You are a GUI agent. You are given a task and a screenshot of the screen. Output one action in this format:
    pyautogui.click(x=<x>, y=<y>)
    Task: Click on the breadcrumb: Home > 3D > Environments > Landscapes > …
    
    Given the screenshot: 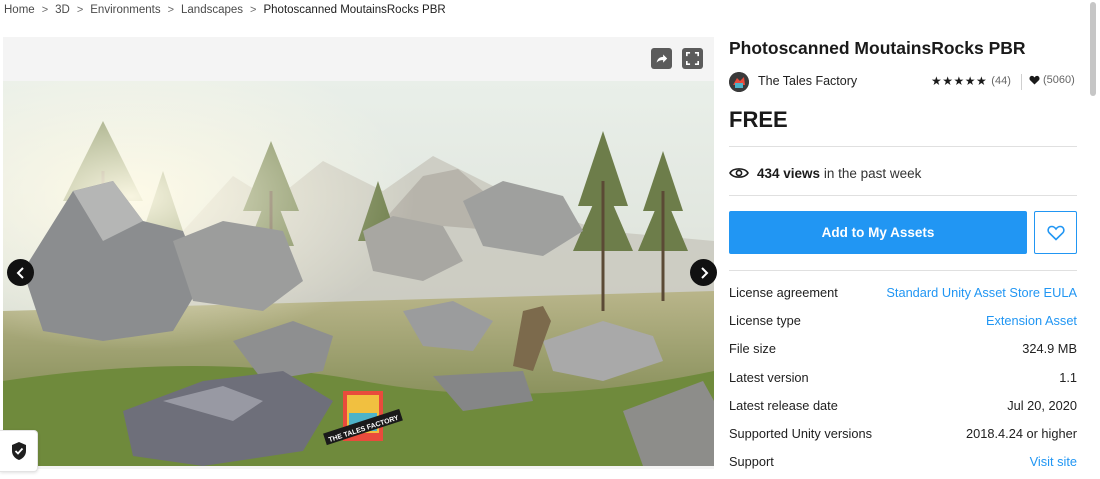 What is the action you would take?
    pyautogui.click(x=225, y=10)
    